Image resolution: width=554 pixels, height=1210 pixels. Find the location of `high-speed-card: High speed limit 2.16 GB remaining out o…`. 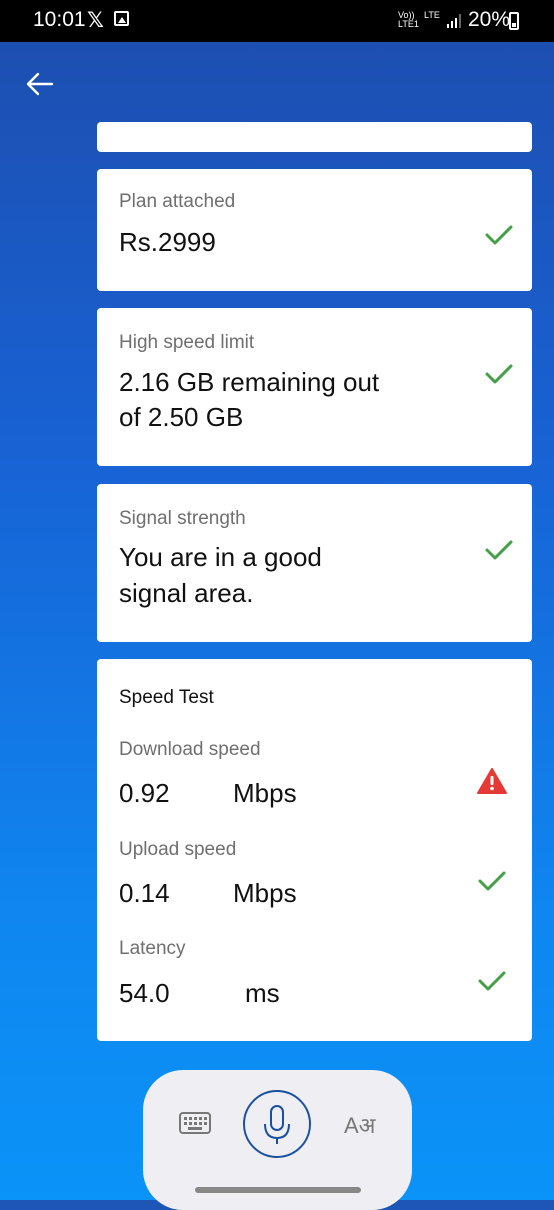

high-speed-card: High speed limit 2.16 GB remaining out o… is located at coordinates (314, 387).